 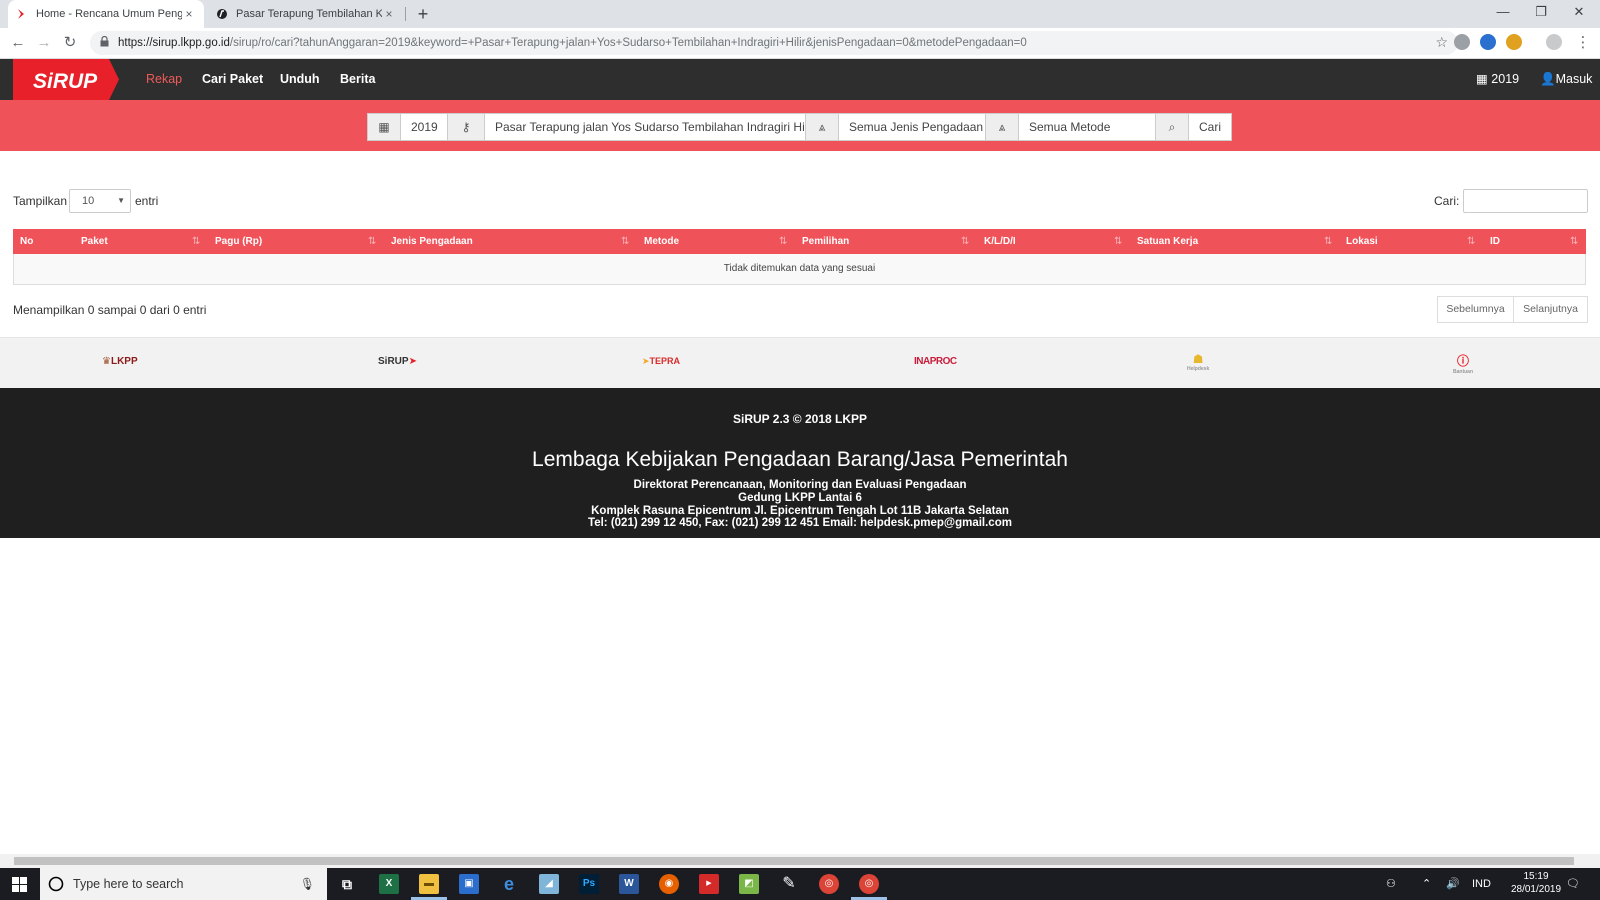 I want to click on app-icon: ◢, so click(x=549, y=884).